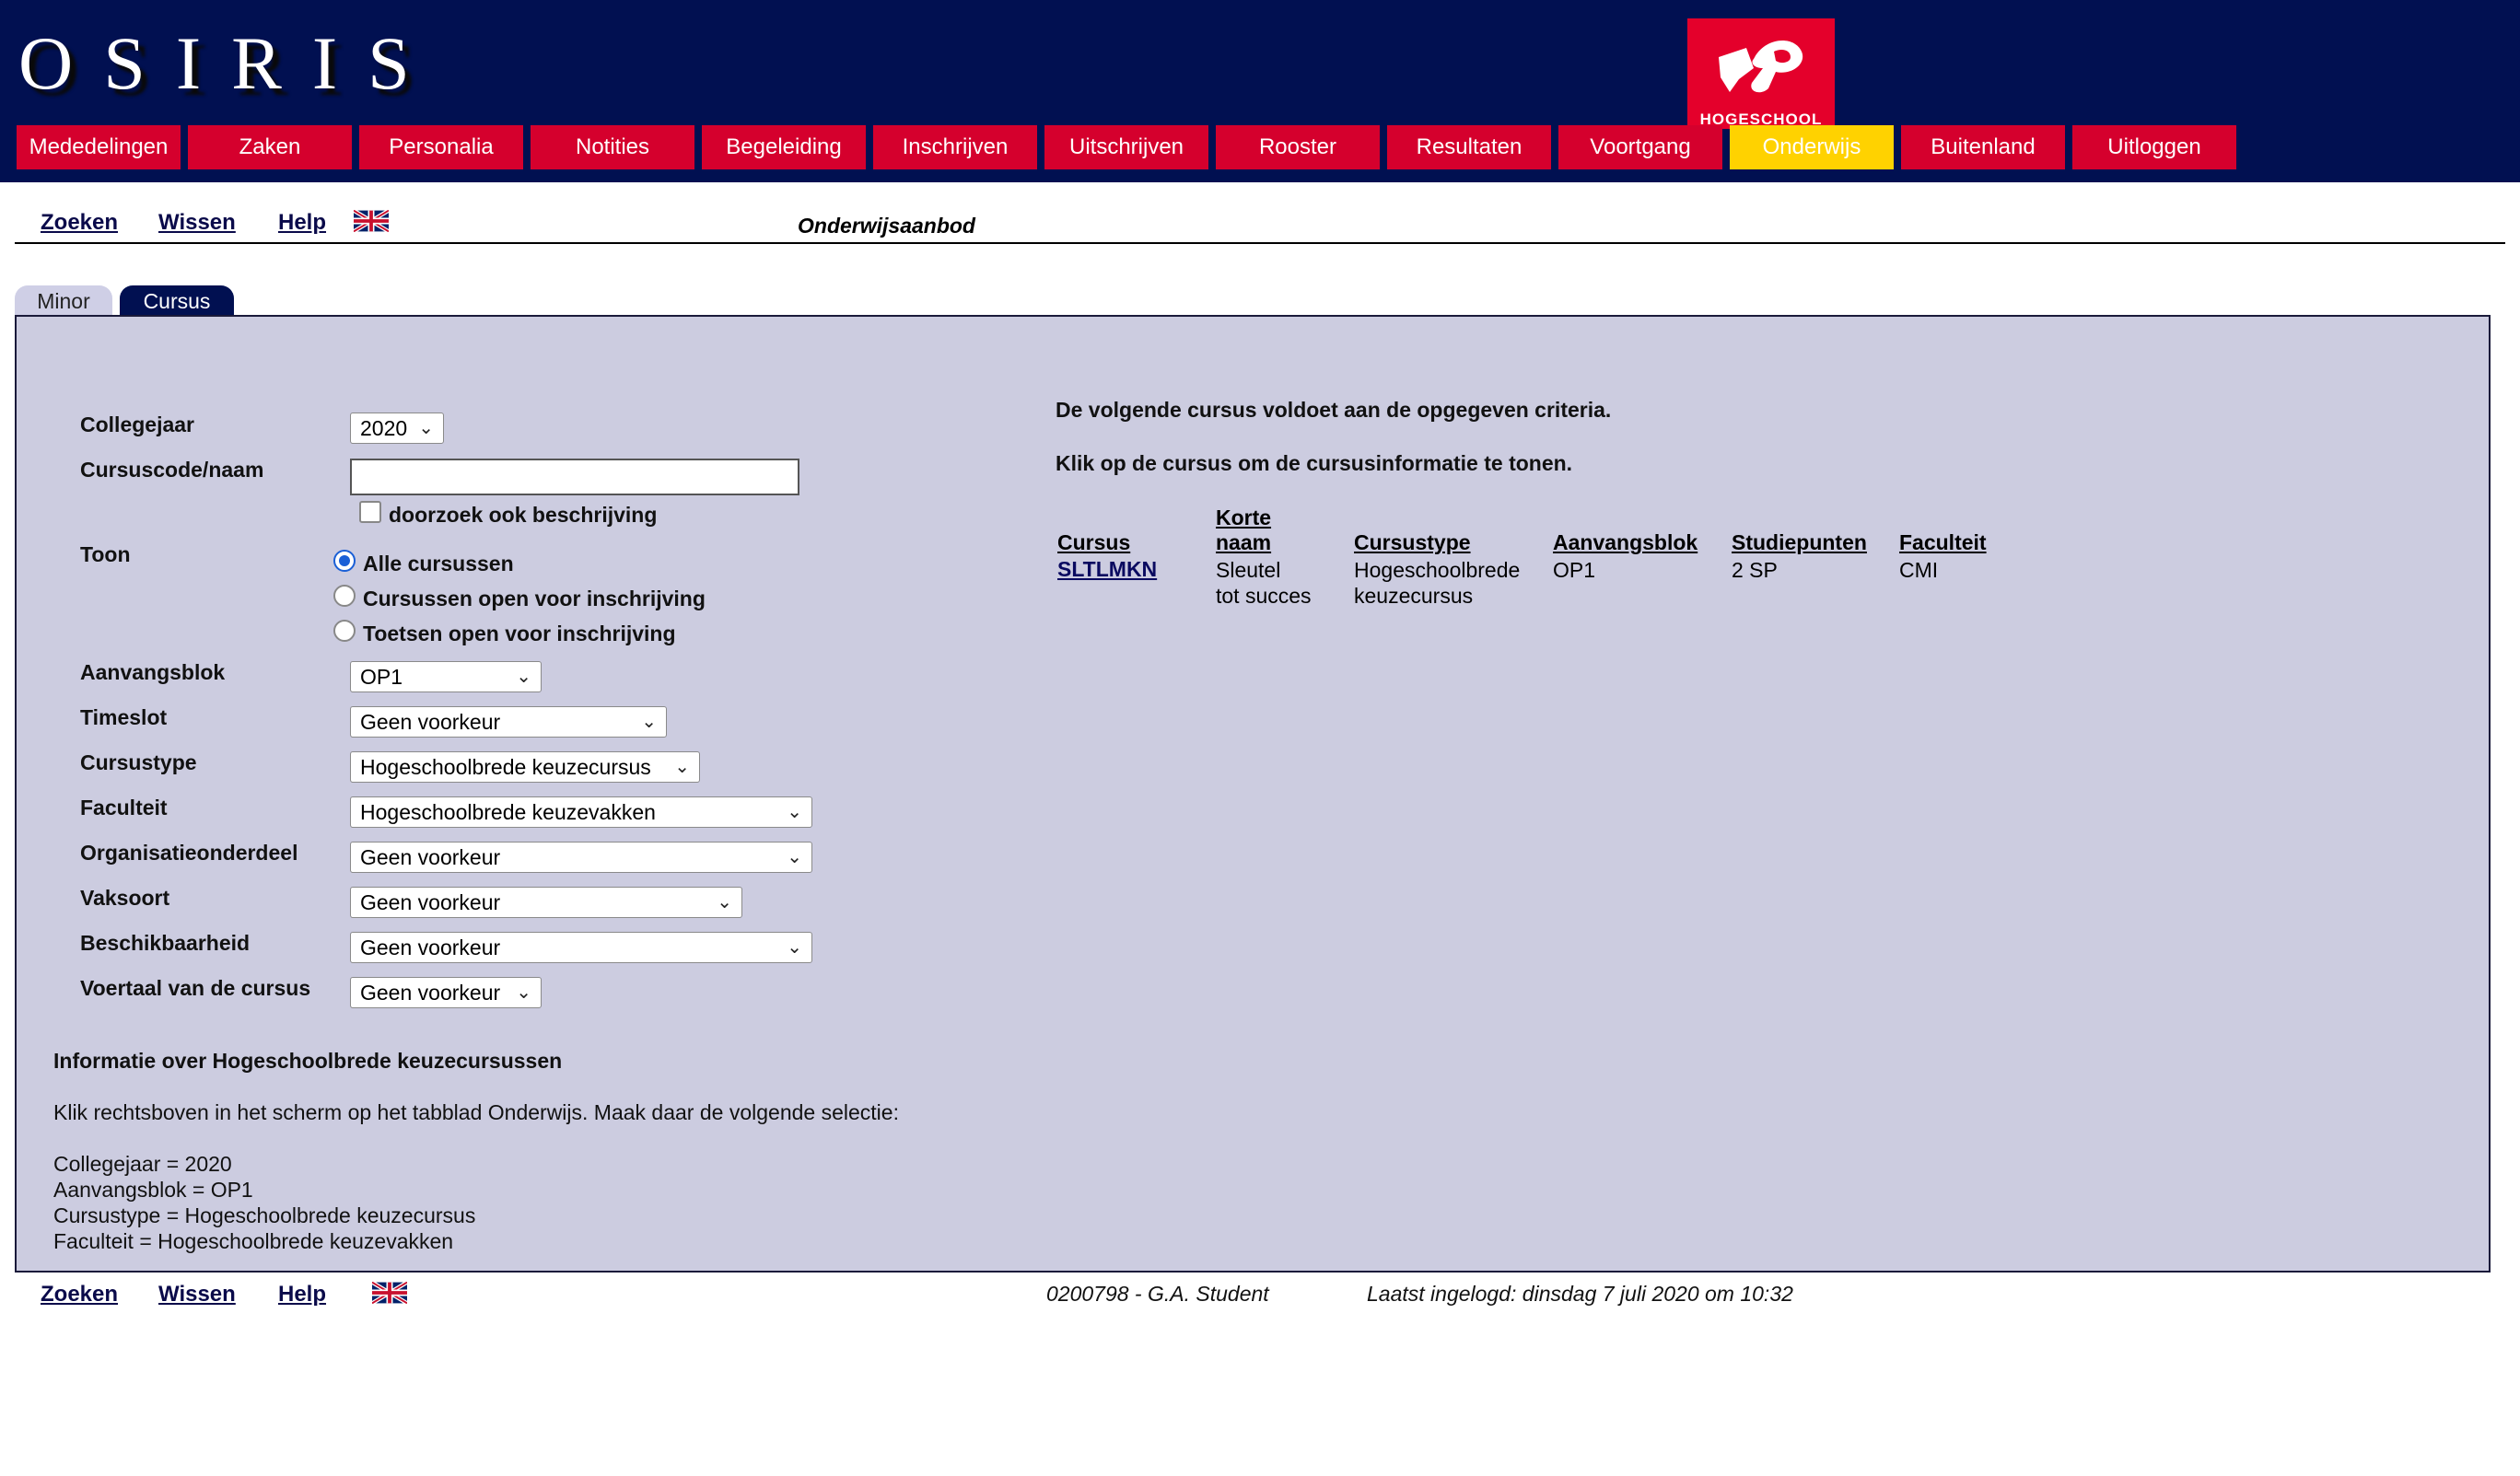 This screenshot has height=1476, width=2520. I want to click on organisatieonderdeel-select: Geen voorkeur ⌄, so click(581, 857).